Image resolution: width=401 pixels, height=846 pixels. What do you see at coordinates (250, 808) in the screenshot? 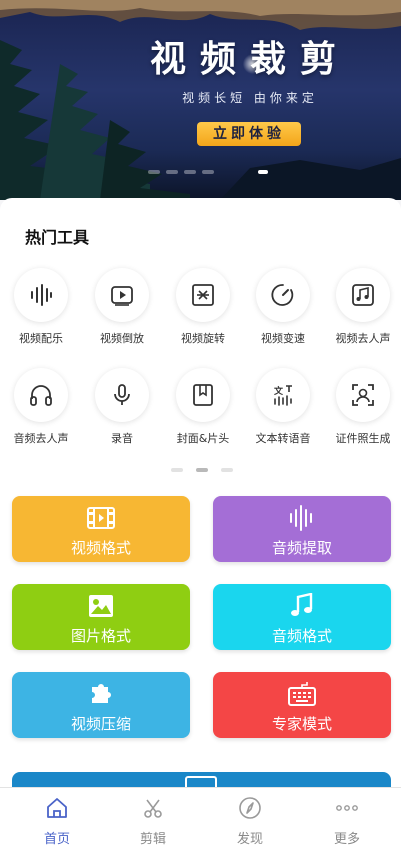
I see `compass-icon` at bounding box center [250, 808].